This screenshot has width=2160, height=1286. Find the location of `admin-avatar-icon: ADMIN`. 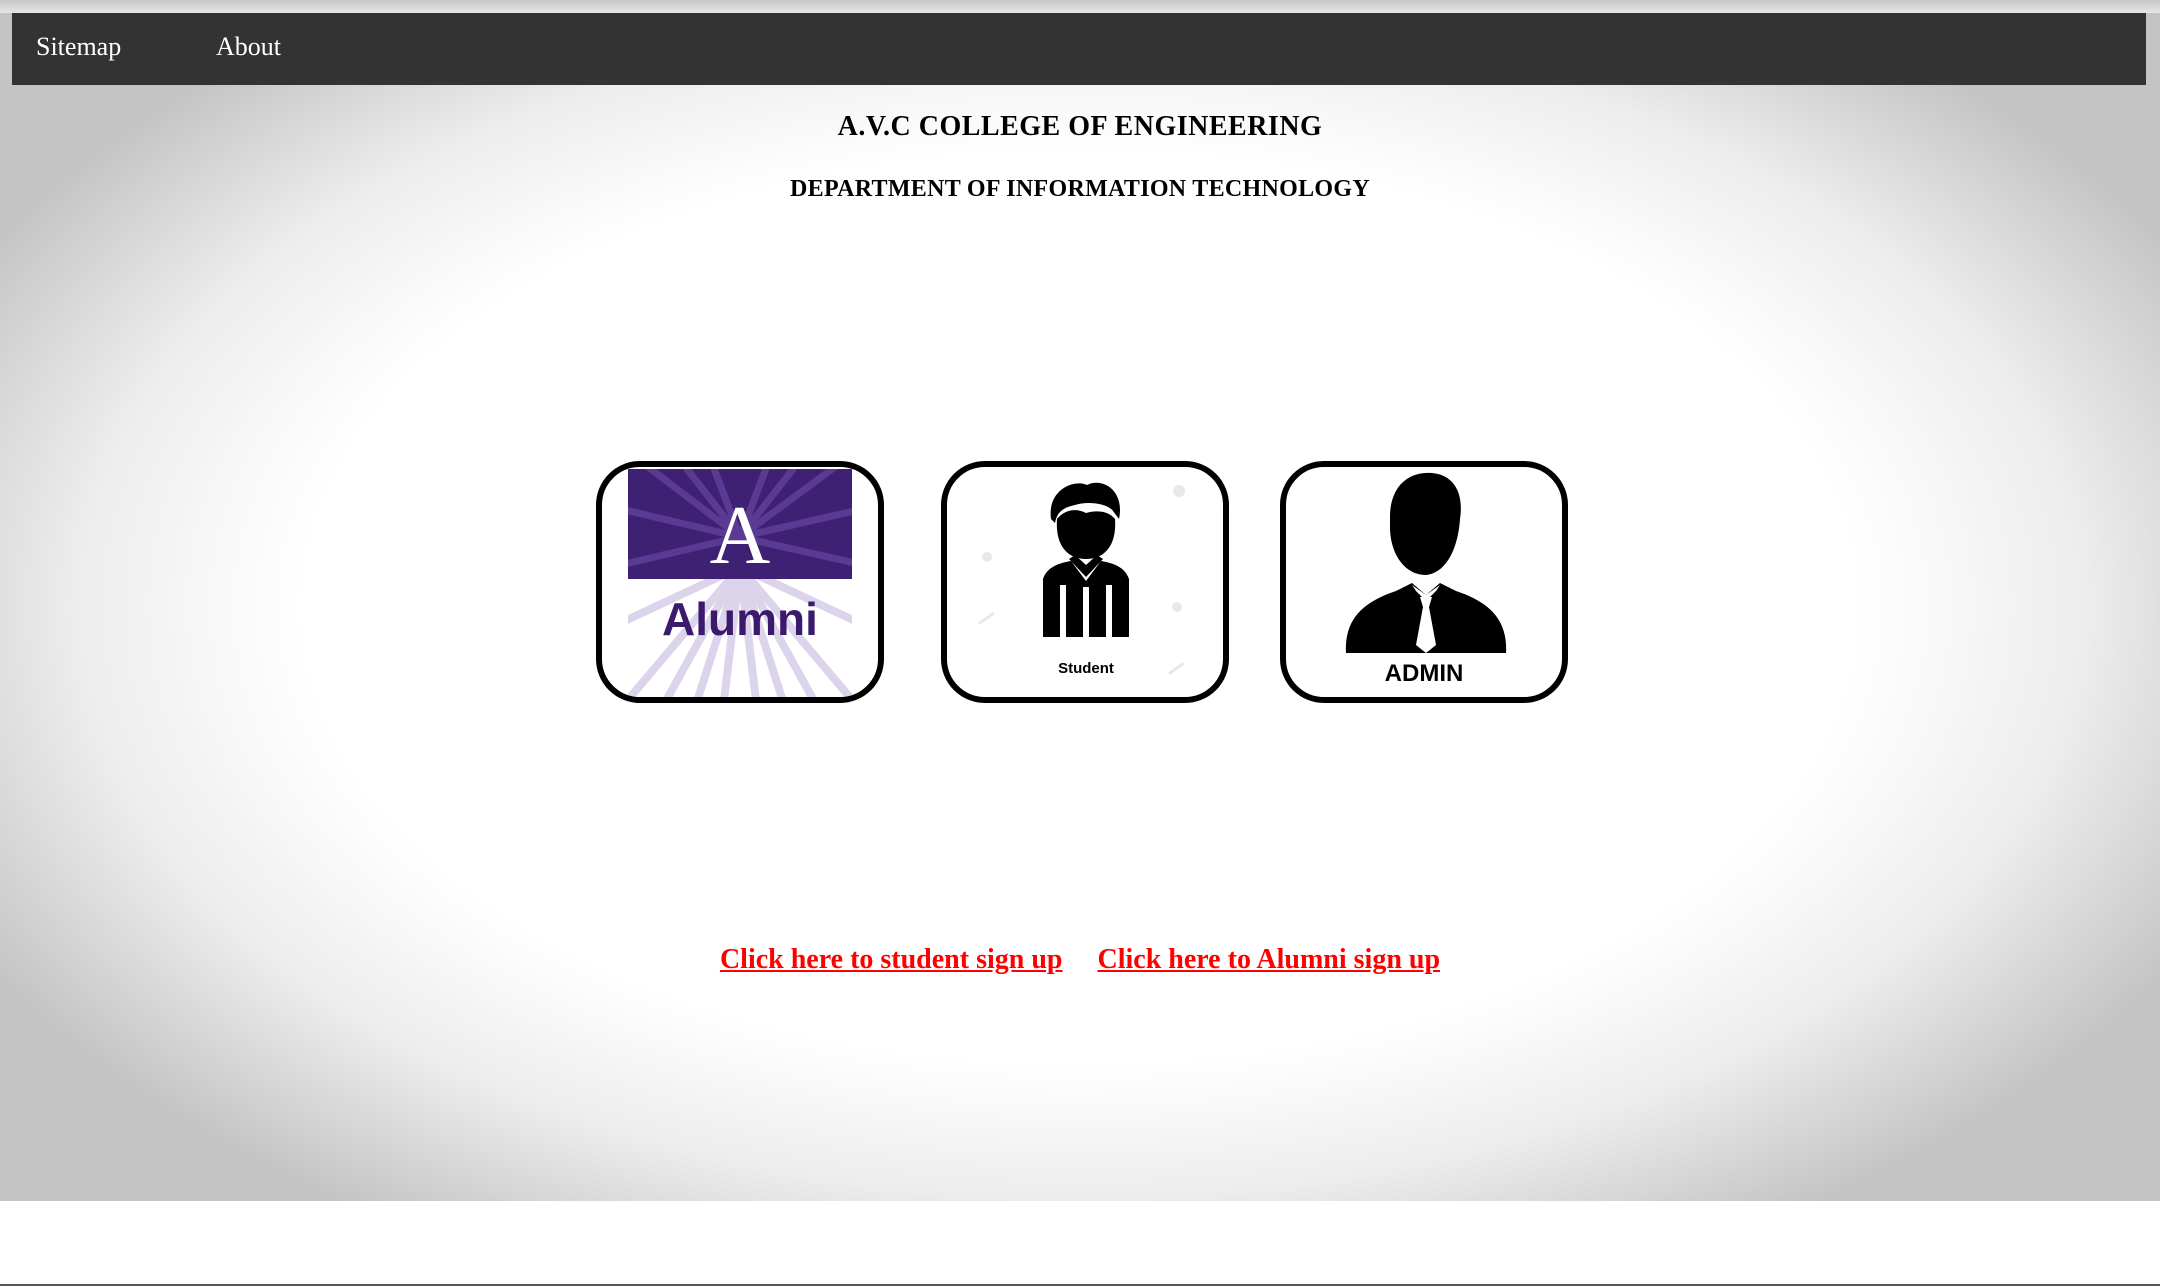

admin-avatar-icon: ADMIN is located at coordinates (1426, 579).